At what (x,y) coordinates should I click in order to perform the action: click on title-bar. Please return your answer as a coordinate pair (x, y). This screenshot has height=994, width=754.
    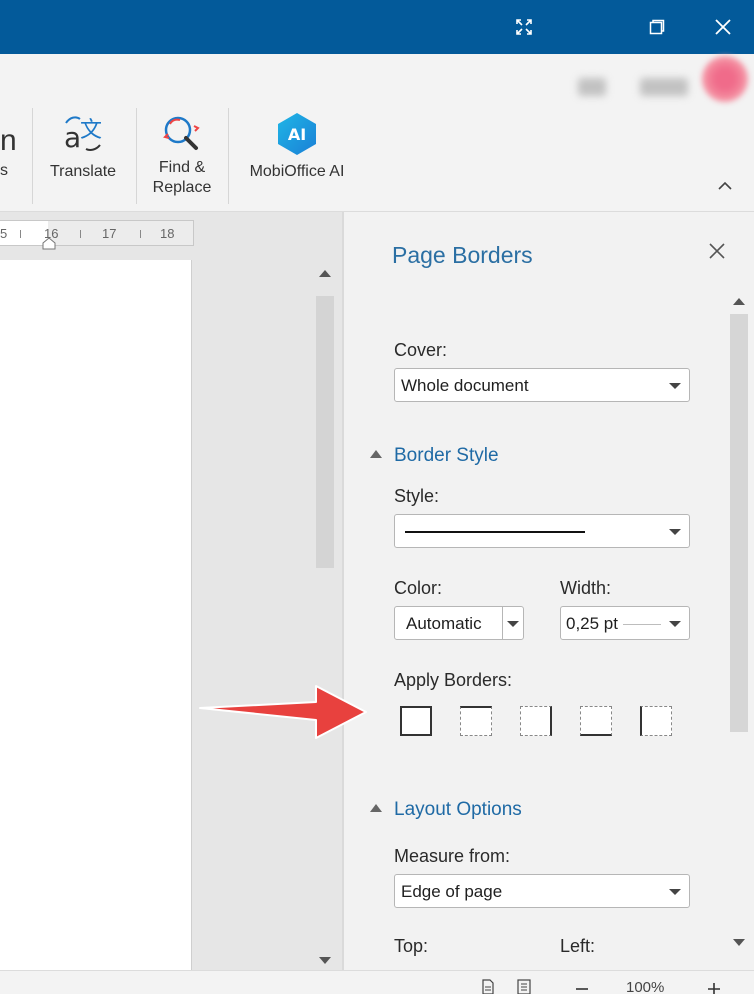
    Looking at the image, I should click on (377, 27).